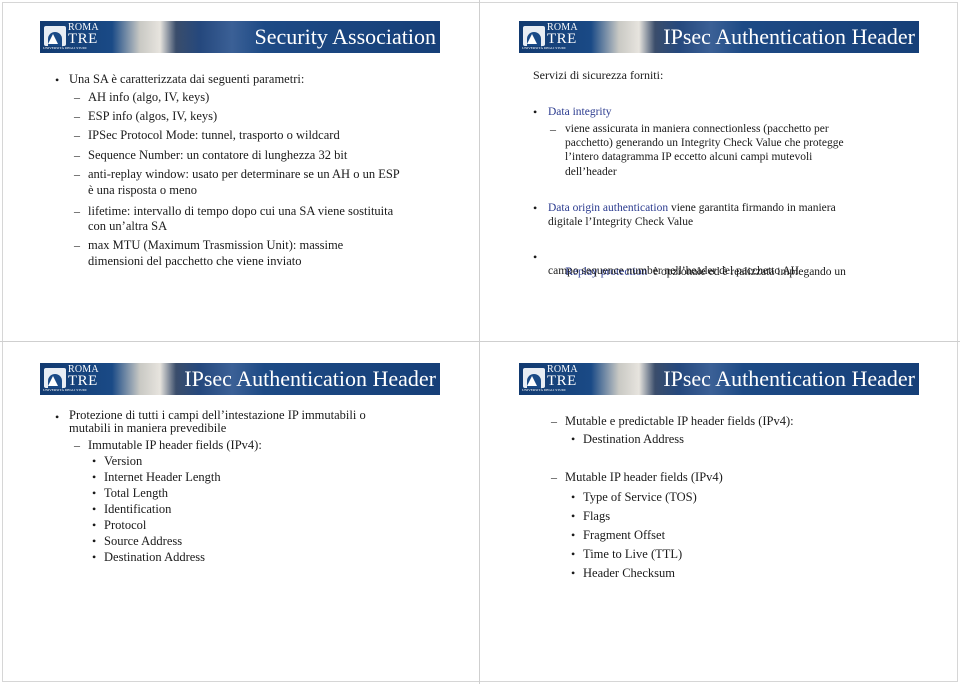  What do you see at coordinates (591, 172) in the screenshot?
I see `service-detail: dell’header` at bounding box center [591, 172].